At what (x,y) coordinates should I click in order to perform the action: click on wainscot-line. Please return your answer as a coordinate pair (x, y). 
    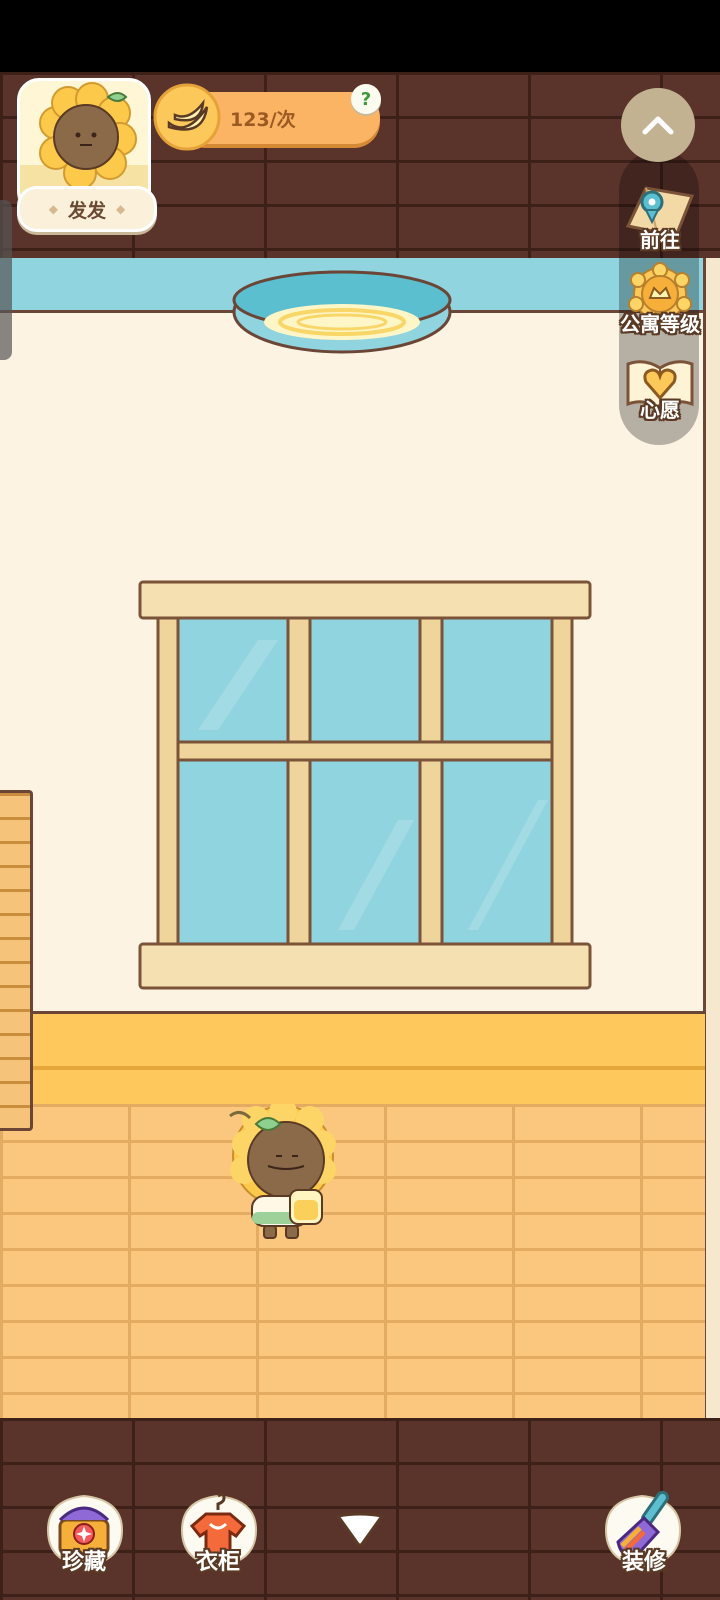
    Looking at the image, I should click on (352, 1068).